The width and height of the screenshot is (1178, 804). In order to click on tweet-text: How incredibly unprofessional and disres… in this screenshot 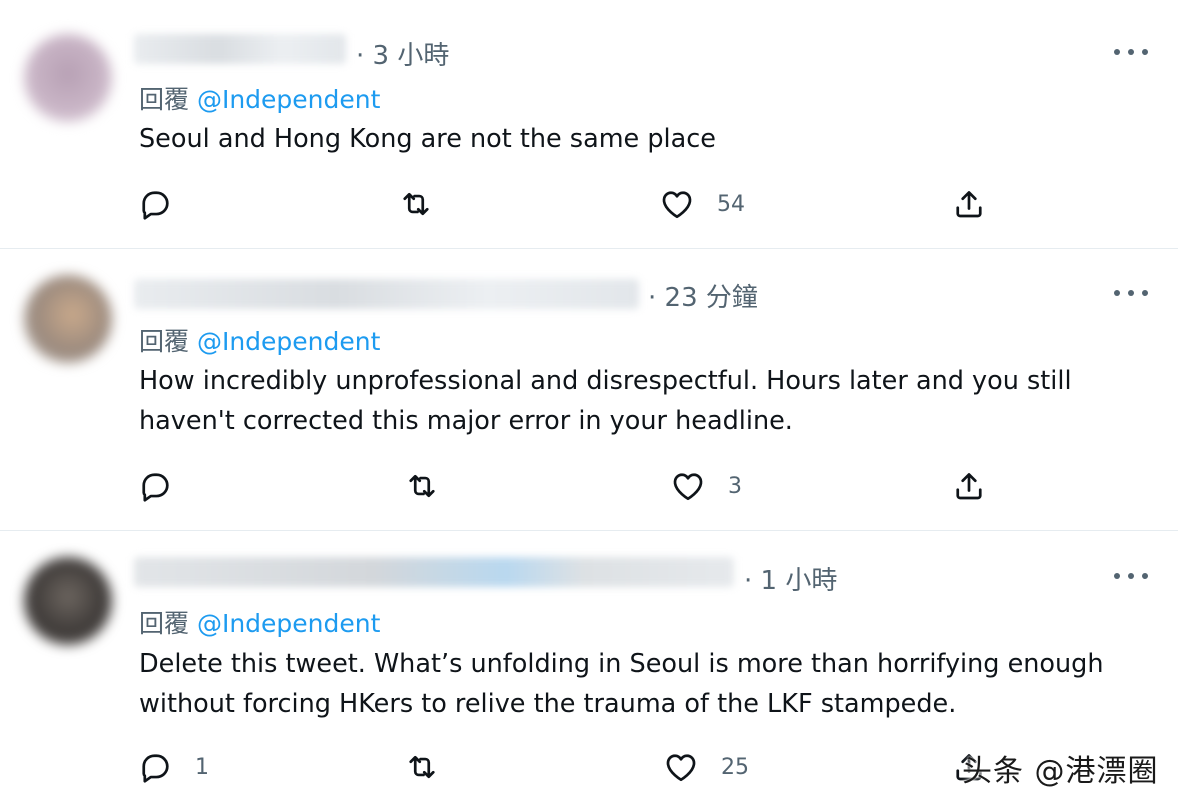, I will do `click(649, 401)`.